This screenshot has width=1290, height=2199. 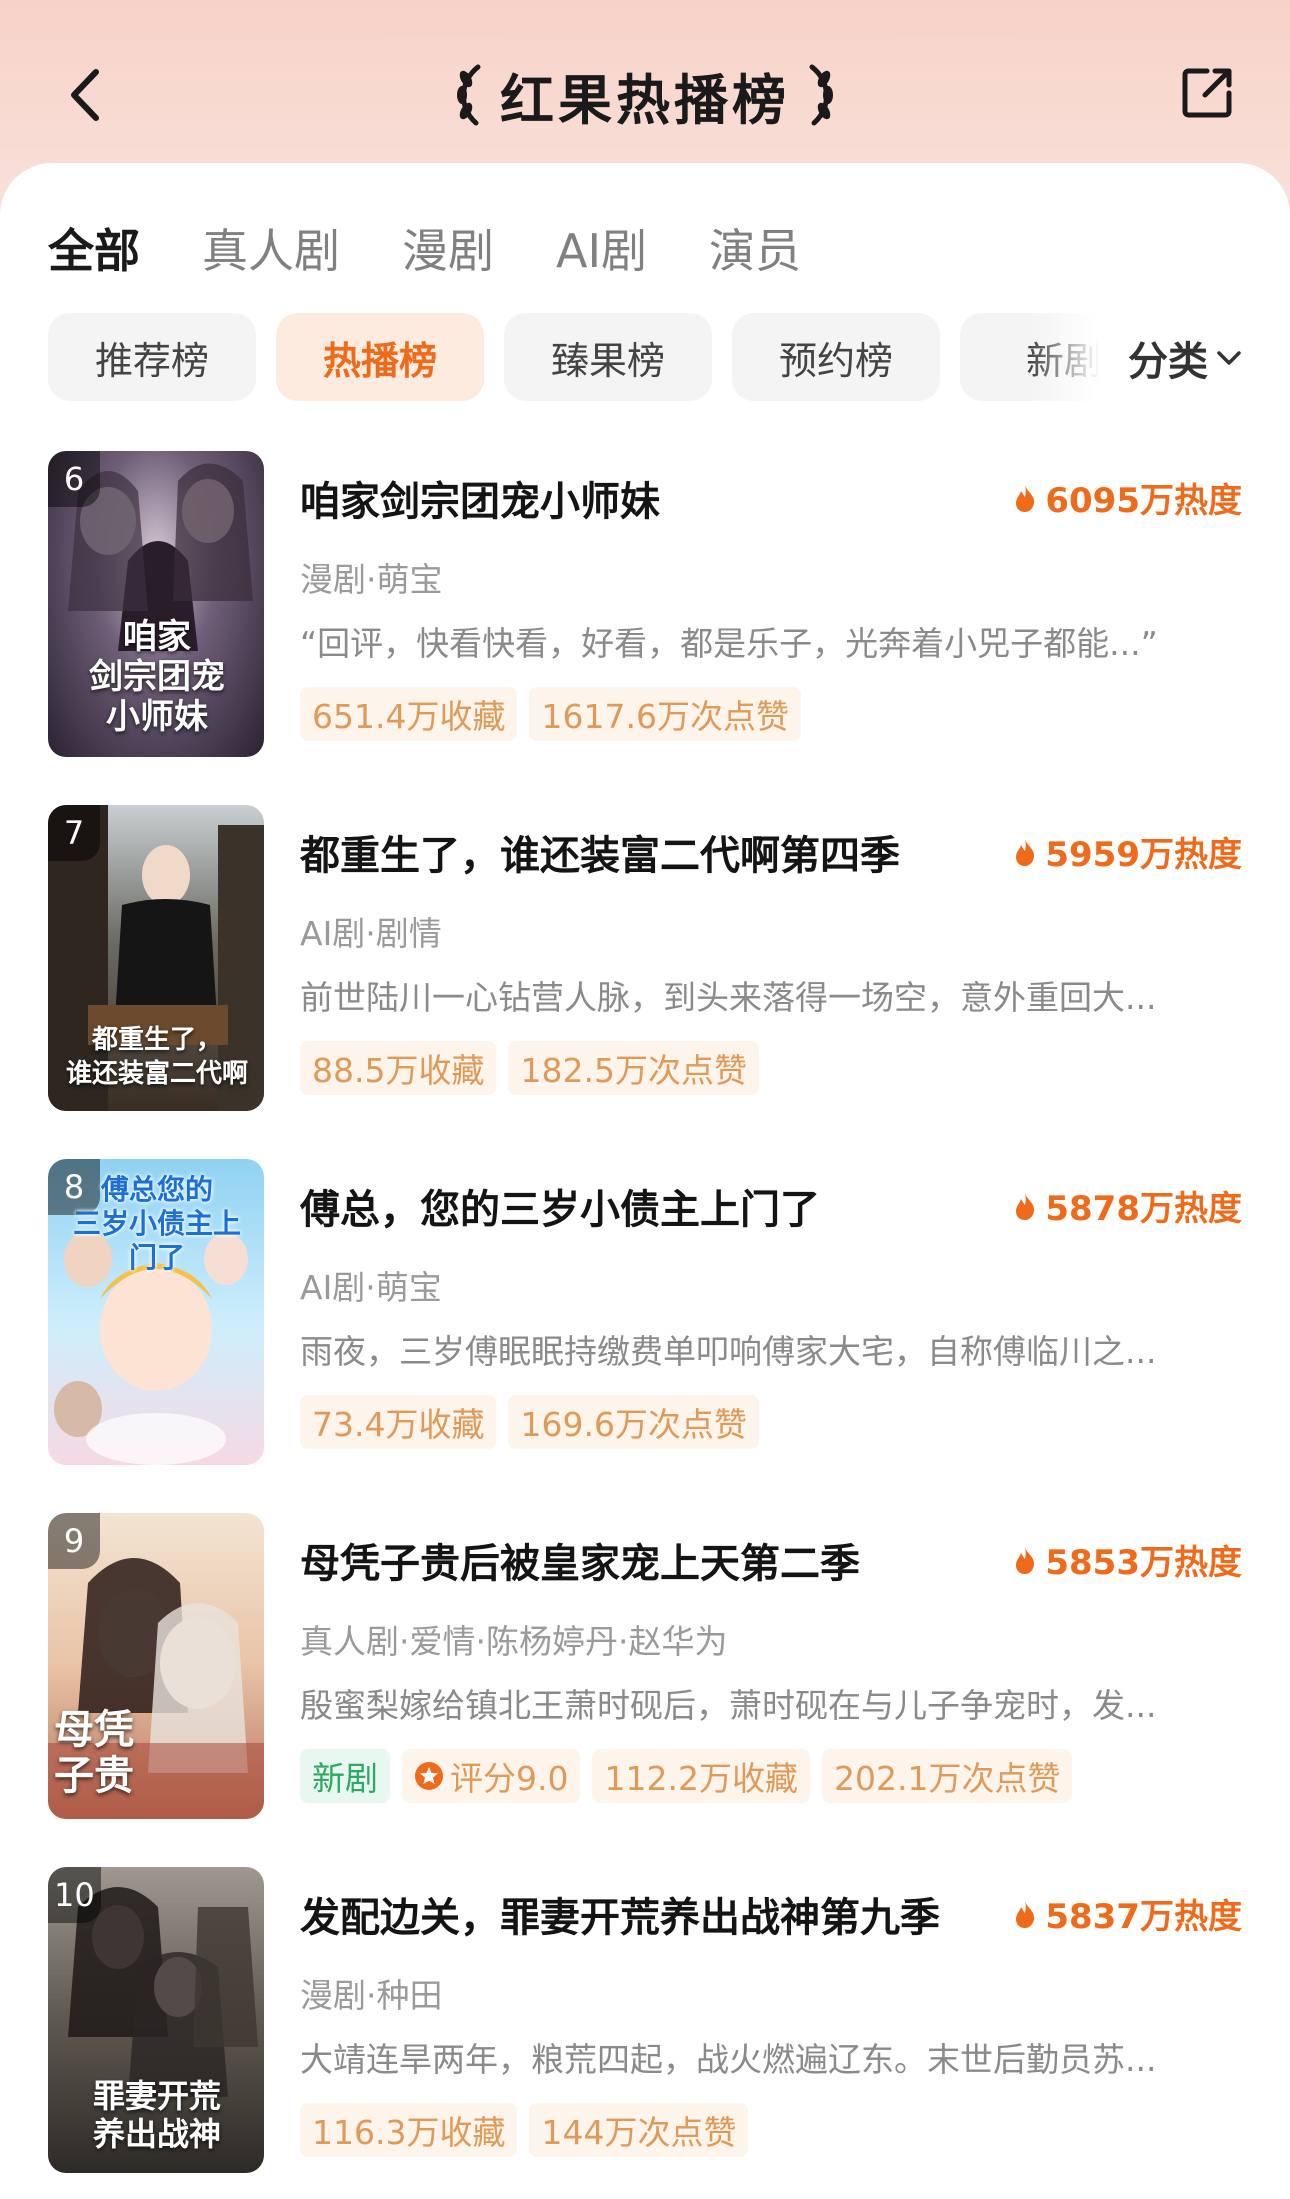 What do you see at coordinates (429, 1776) in the screenshot?
I see `star-badge-icon` at bounding box center [429, 1776].